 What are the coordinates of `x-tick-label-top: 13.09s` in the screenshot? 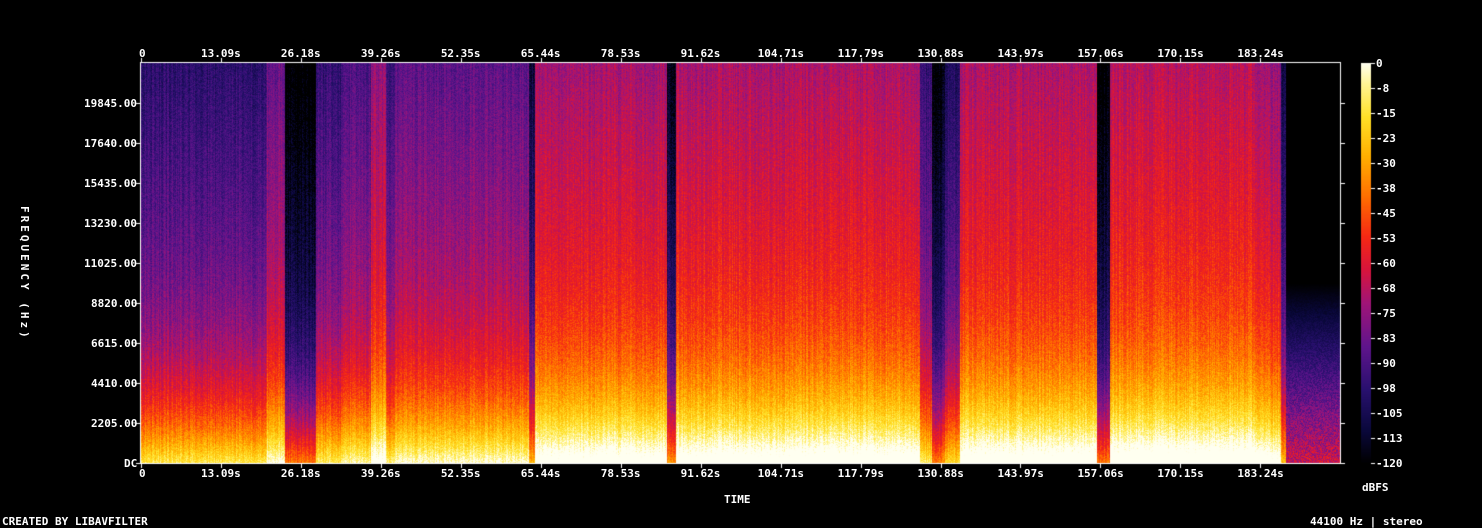 It's located at (220, 53).